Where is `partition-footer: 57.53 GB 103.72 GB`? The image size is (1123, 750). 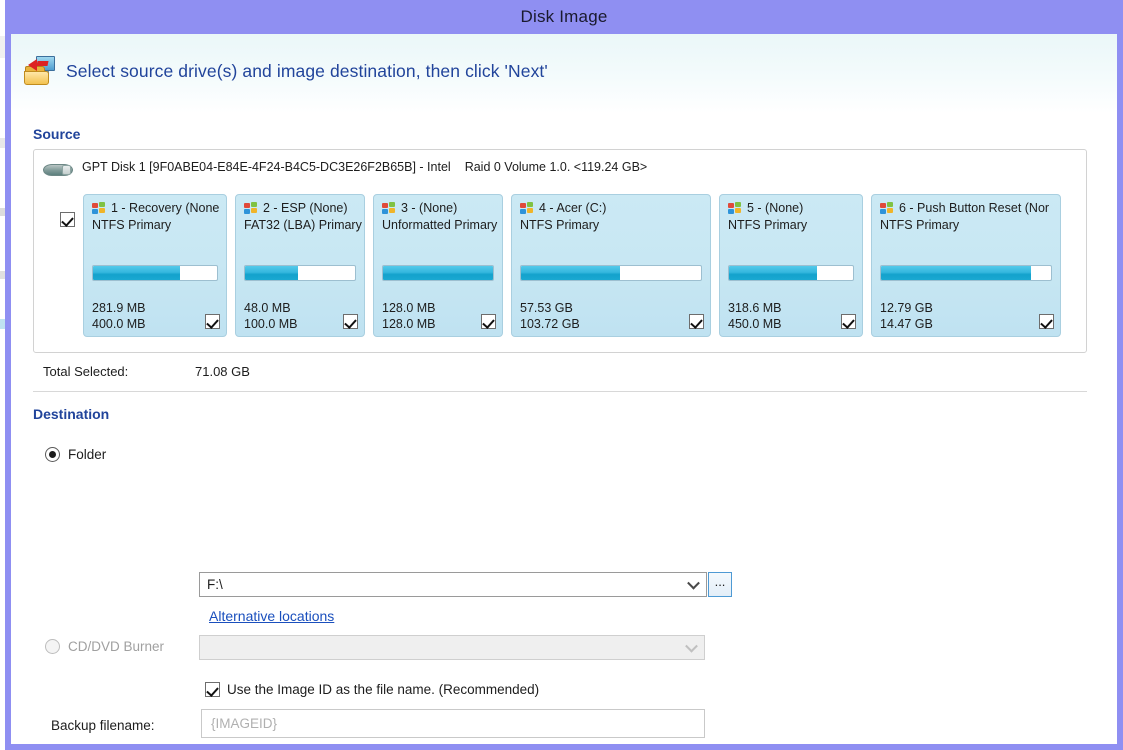
partition-footer: 57.53 GB 103.72 GB is located at coordinates (612, 316).